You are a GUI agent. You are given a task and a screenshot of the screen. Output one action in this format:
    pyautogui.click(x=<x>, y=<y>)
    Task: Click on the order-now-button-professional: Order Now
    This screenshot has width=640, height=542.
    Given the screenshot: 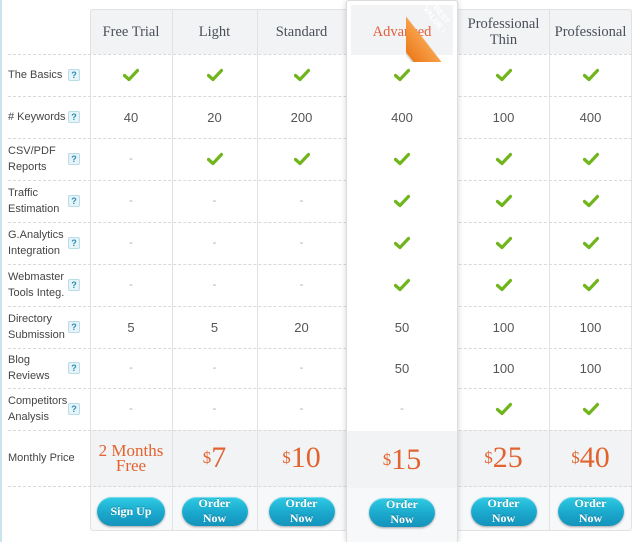 What is the action you would take?
    pyautogui.click(x=590, y=511)
    